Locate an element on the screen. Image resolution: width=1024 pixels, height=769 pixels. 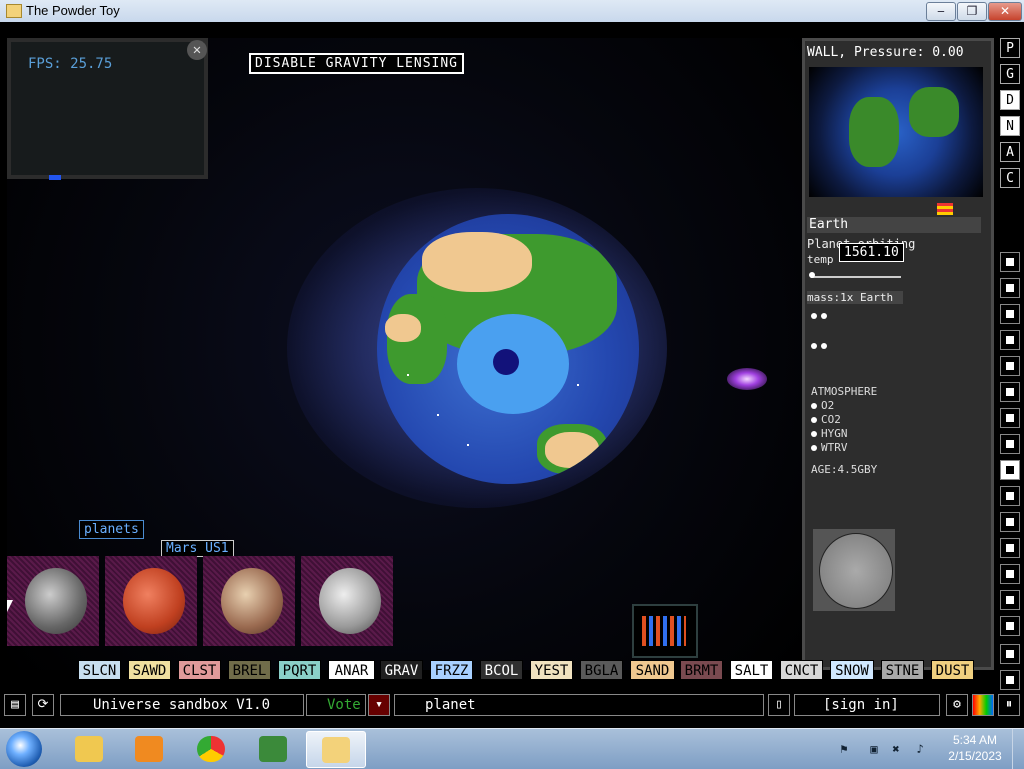
slider-knob is located at coordinates (812, 275).